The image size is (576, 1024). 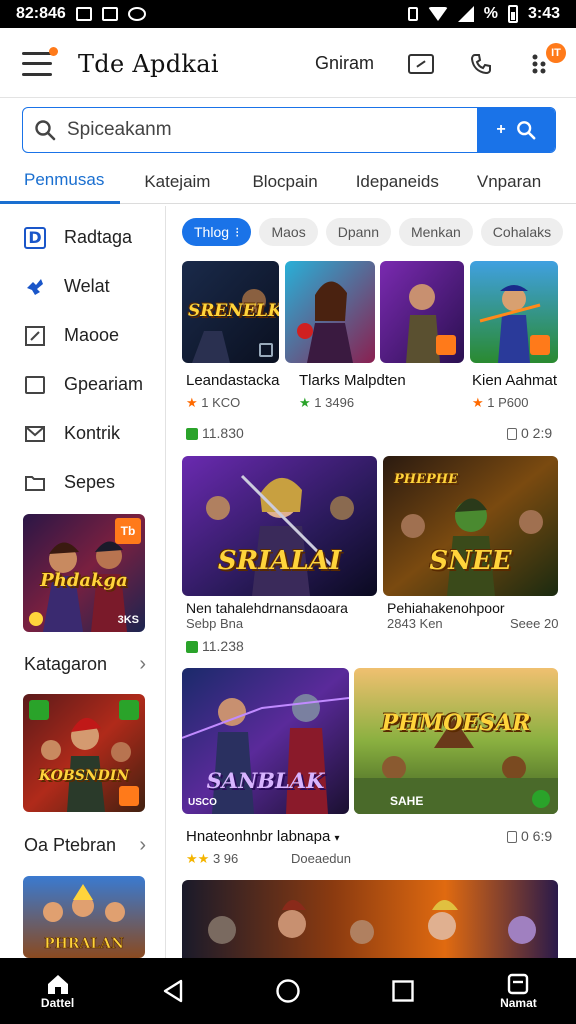 I want to click on game-card: SRENELK, so click(x=230, y=312).